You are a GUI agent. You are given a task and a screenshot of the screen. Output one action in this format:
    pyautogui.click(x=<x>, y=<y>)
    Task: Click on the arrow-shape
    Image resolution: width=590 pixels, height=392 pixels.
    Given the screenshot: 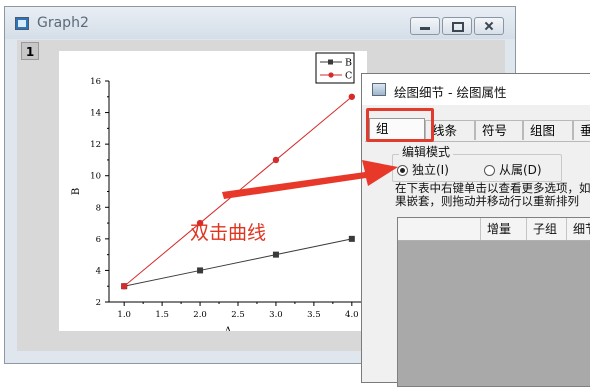 What is the action you would take?
    pyautogui.click(x=310, y=179)
    